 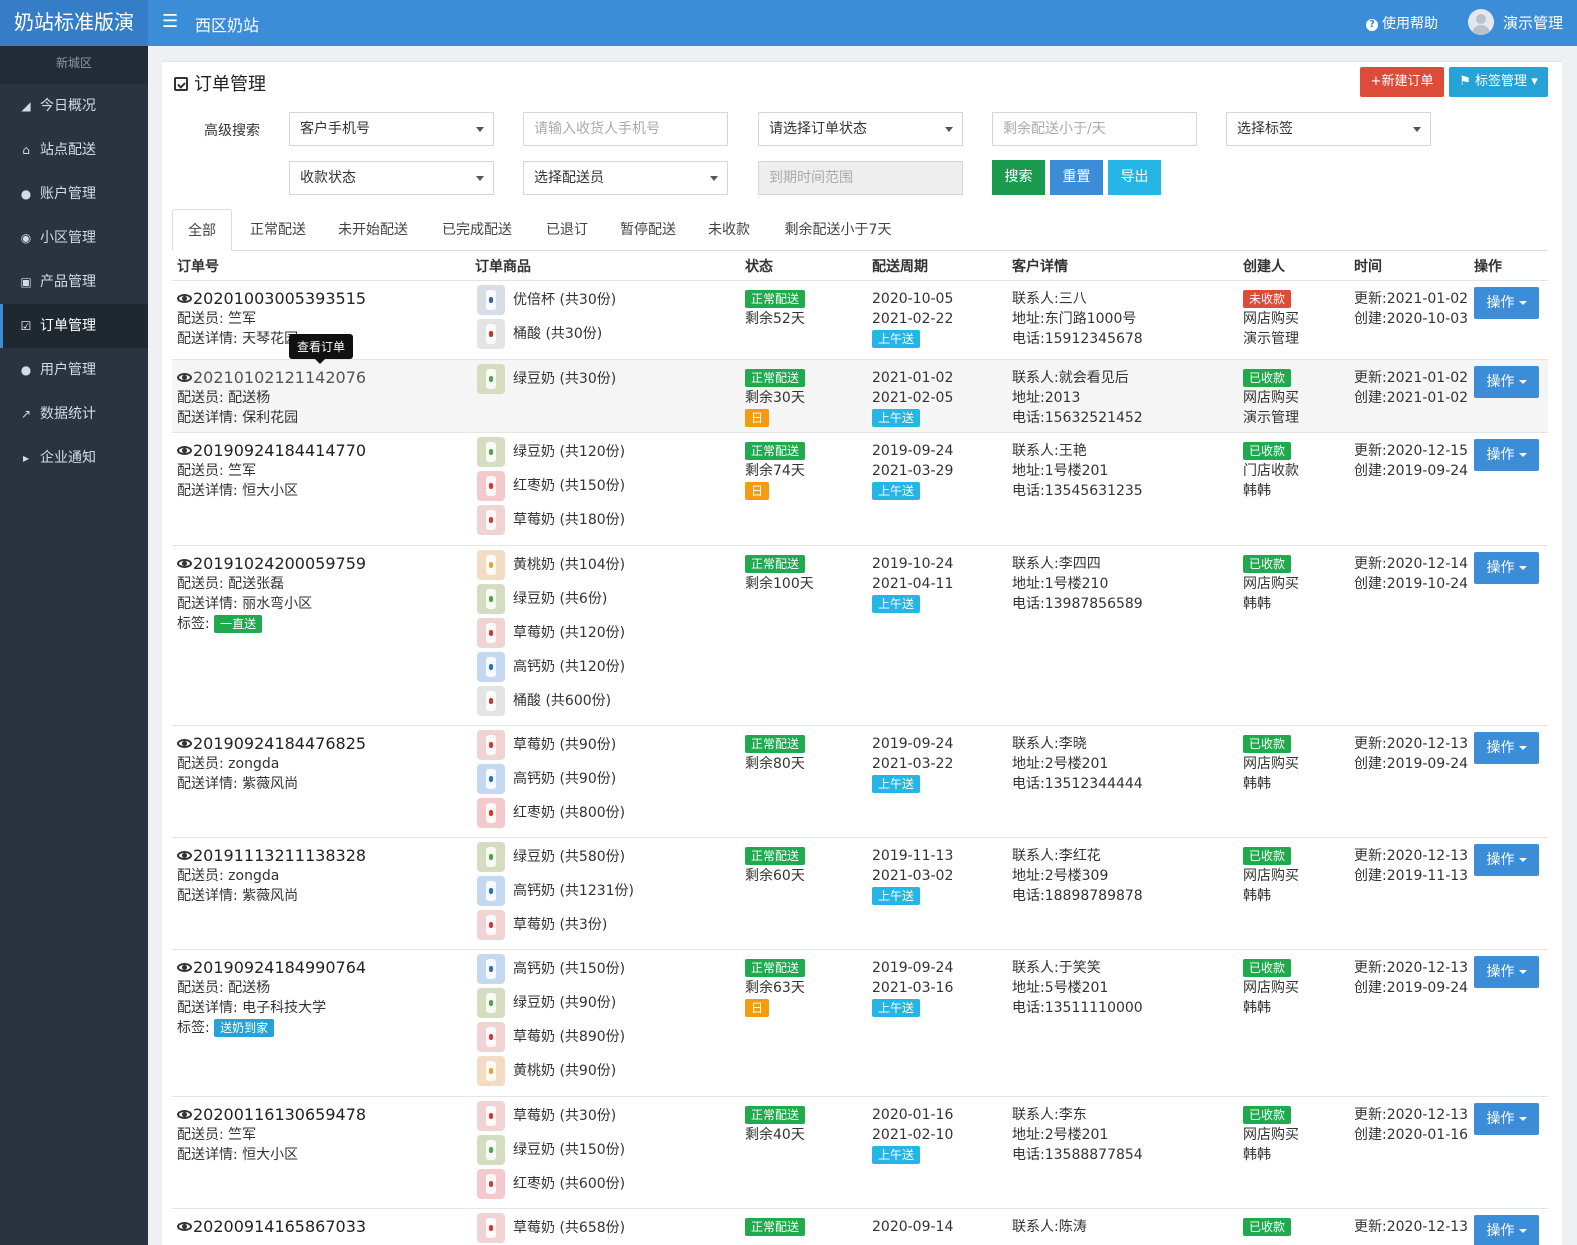 I want to click on order-number-link: 20210102121142076, so click(x=271, y=378).